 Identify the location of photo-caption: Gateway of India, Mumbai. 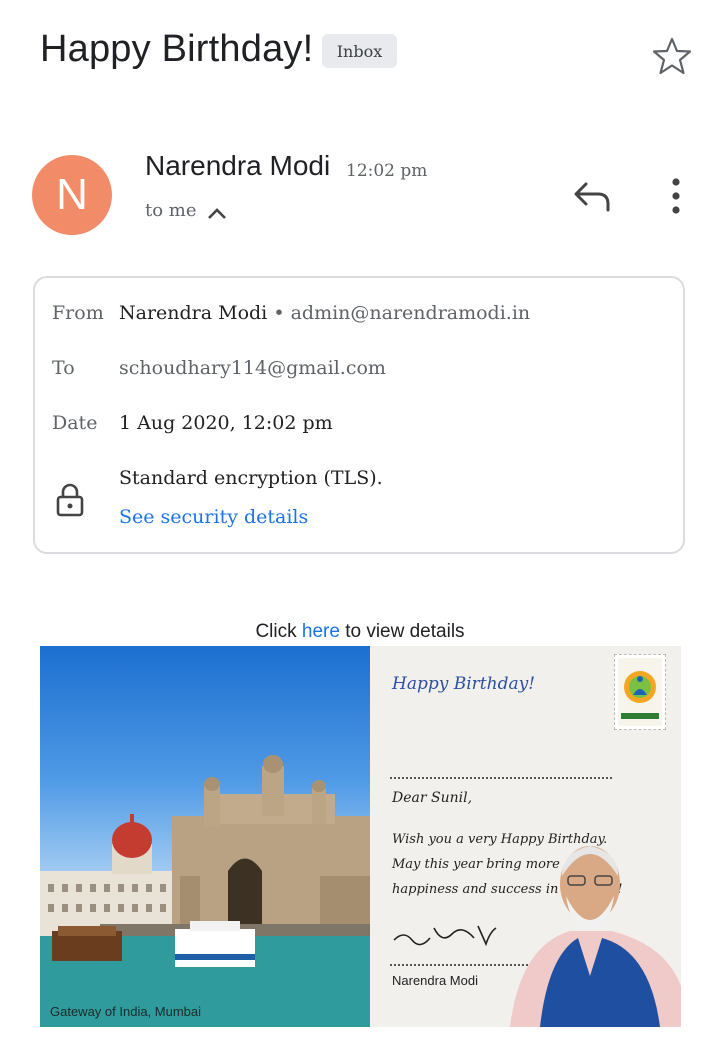
(126, 1011).